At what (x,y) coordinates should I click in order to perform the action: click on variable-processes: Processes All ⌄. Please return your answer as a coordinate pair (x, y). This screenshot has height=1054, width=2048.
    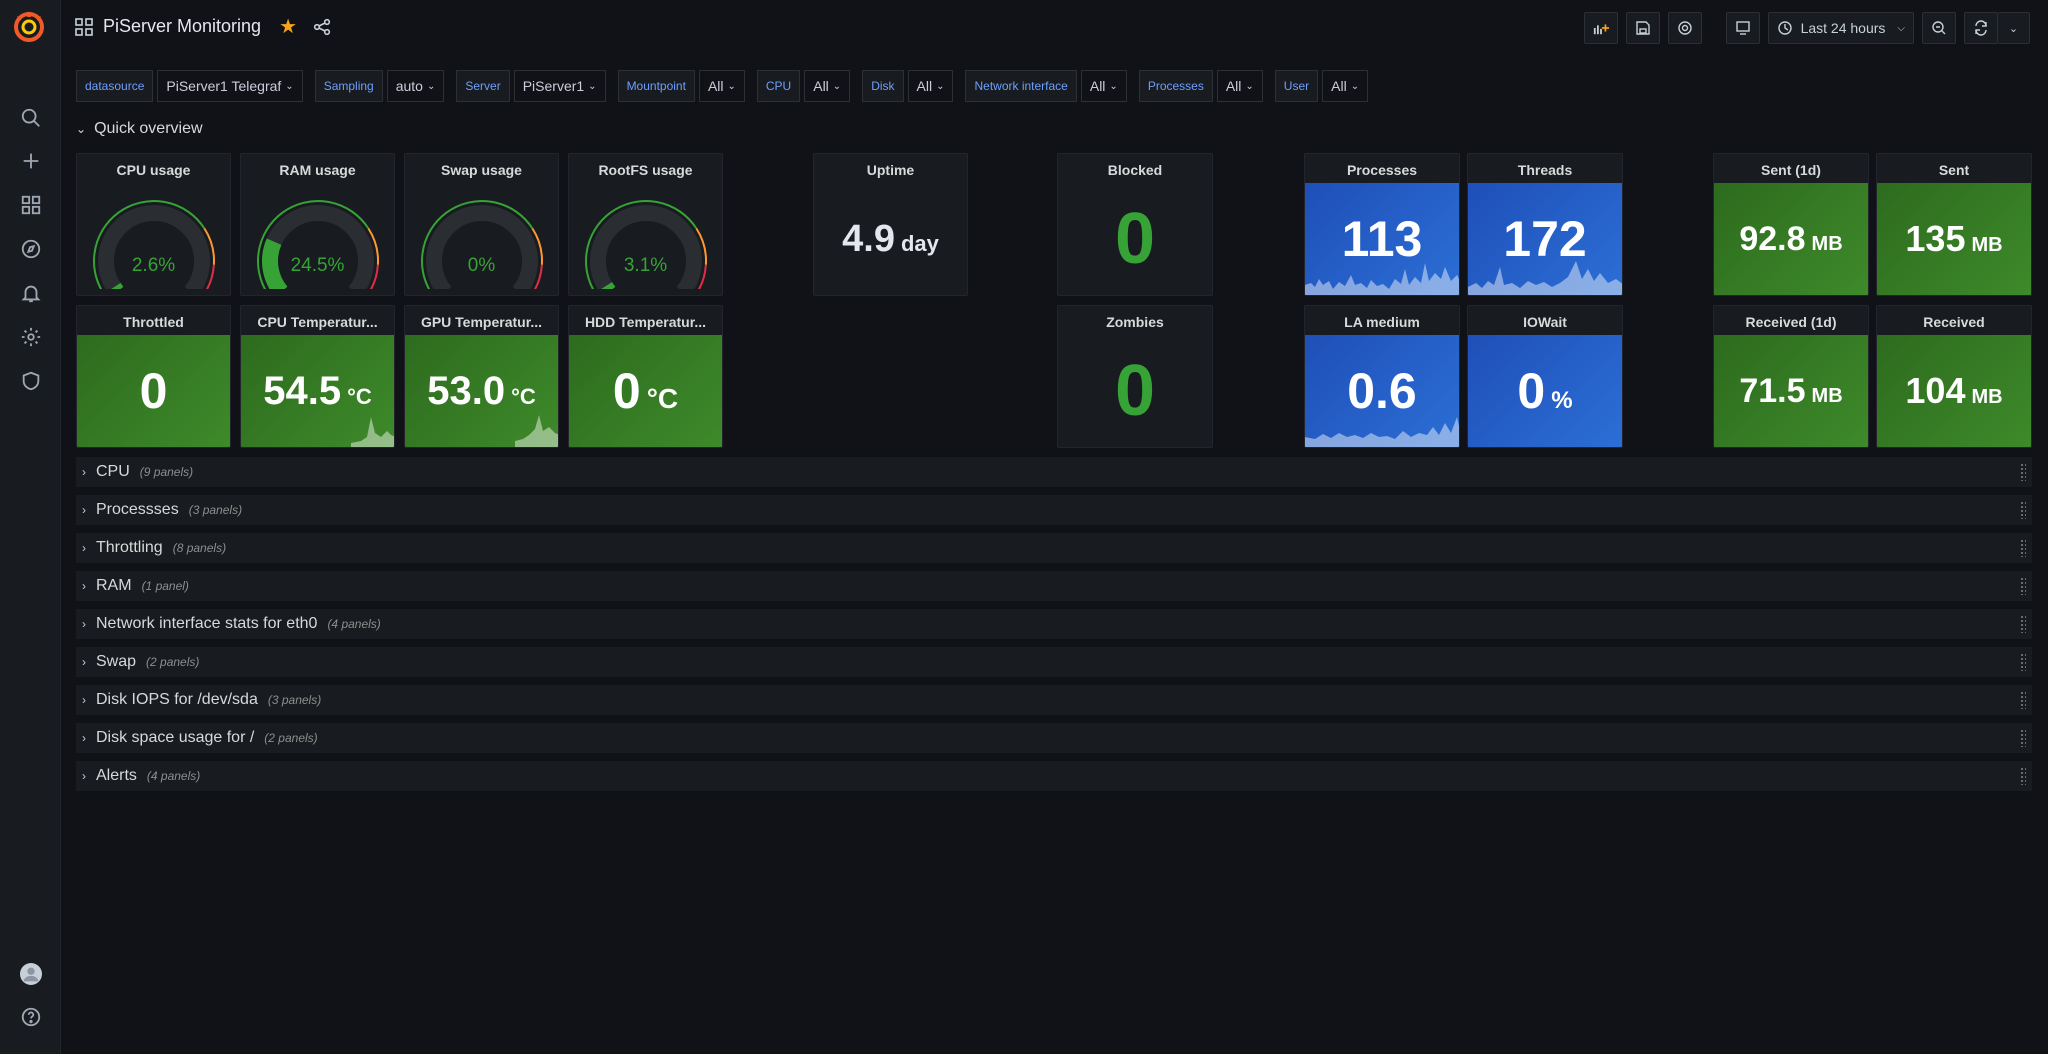
    Looking at the image, I should click on (1200, 86).